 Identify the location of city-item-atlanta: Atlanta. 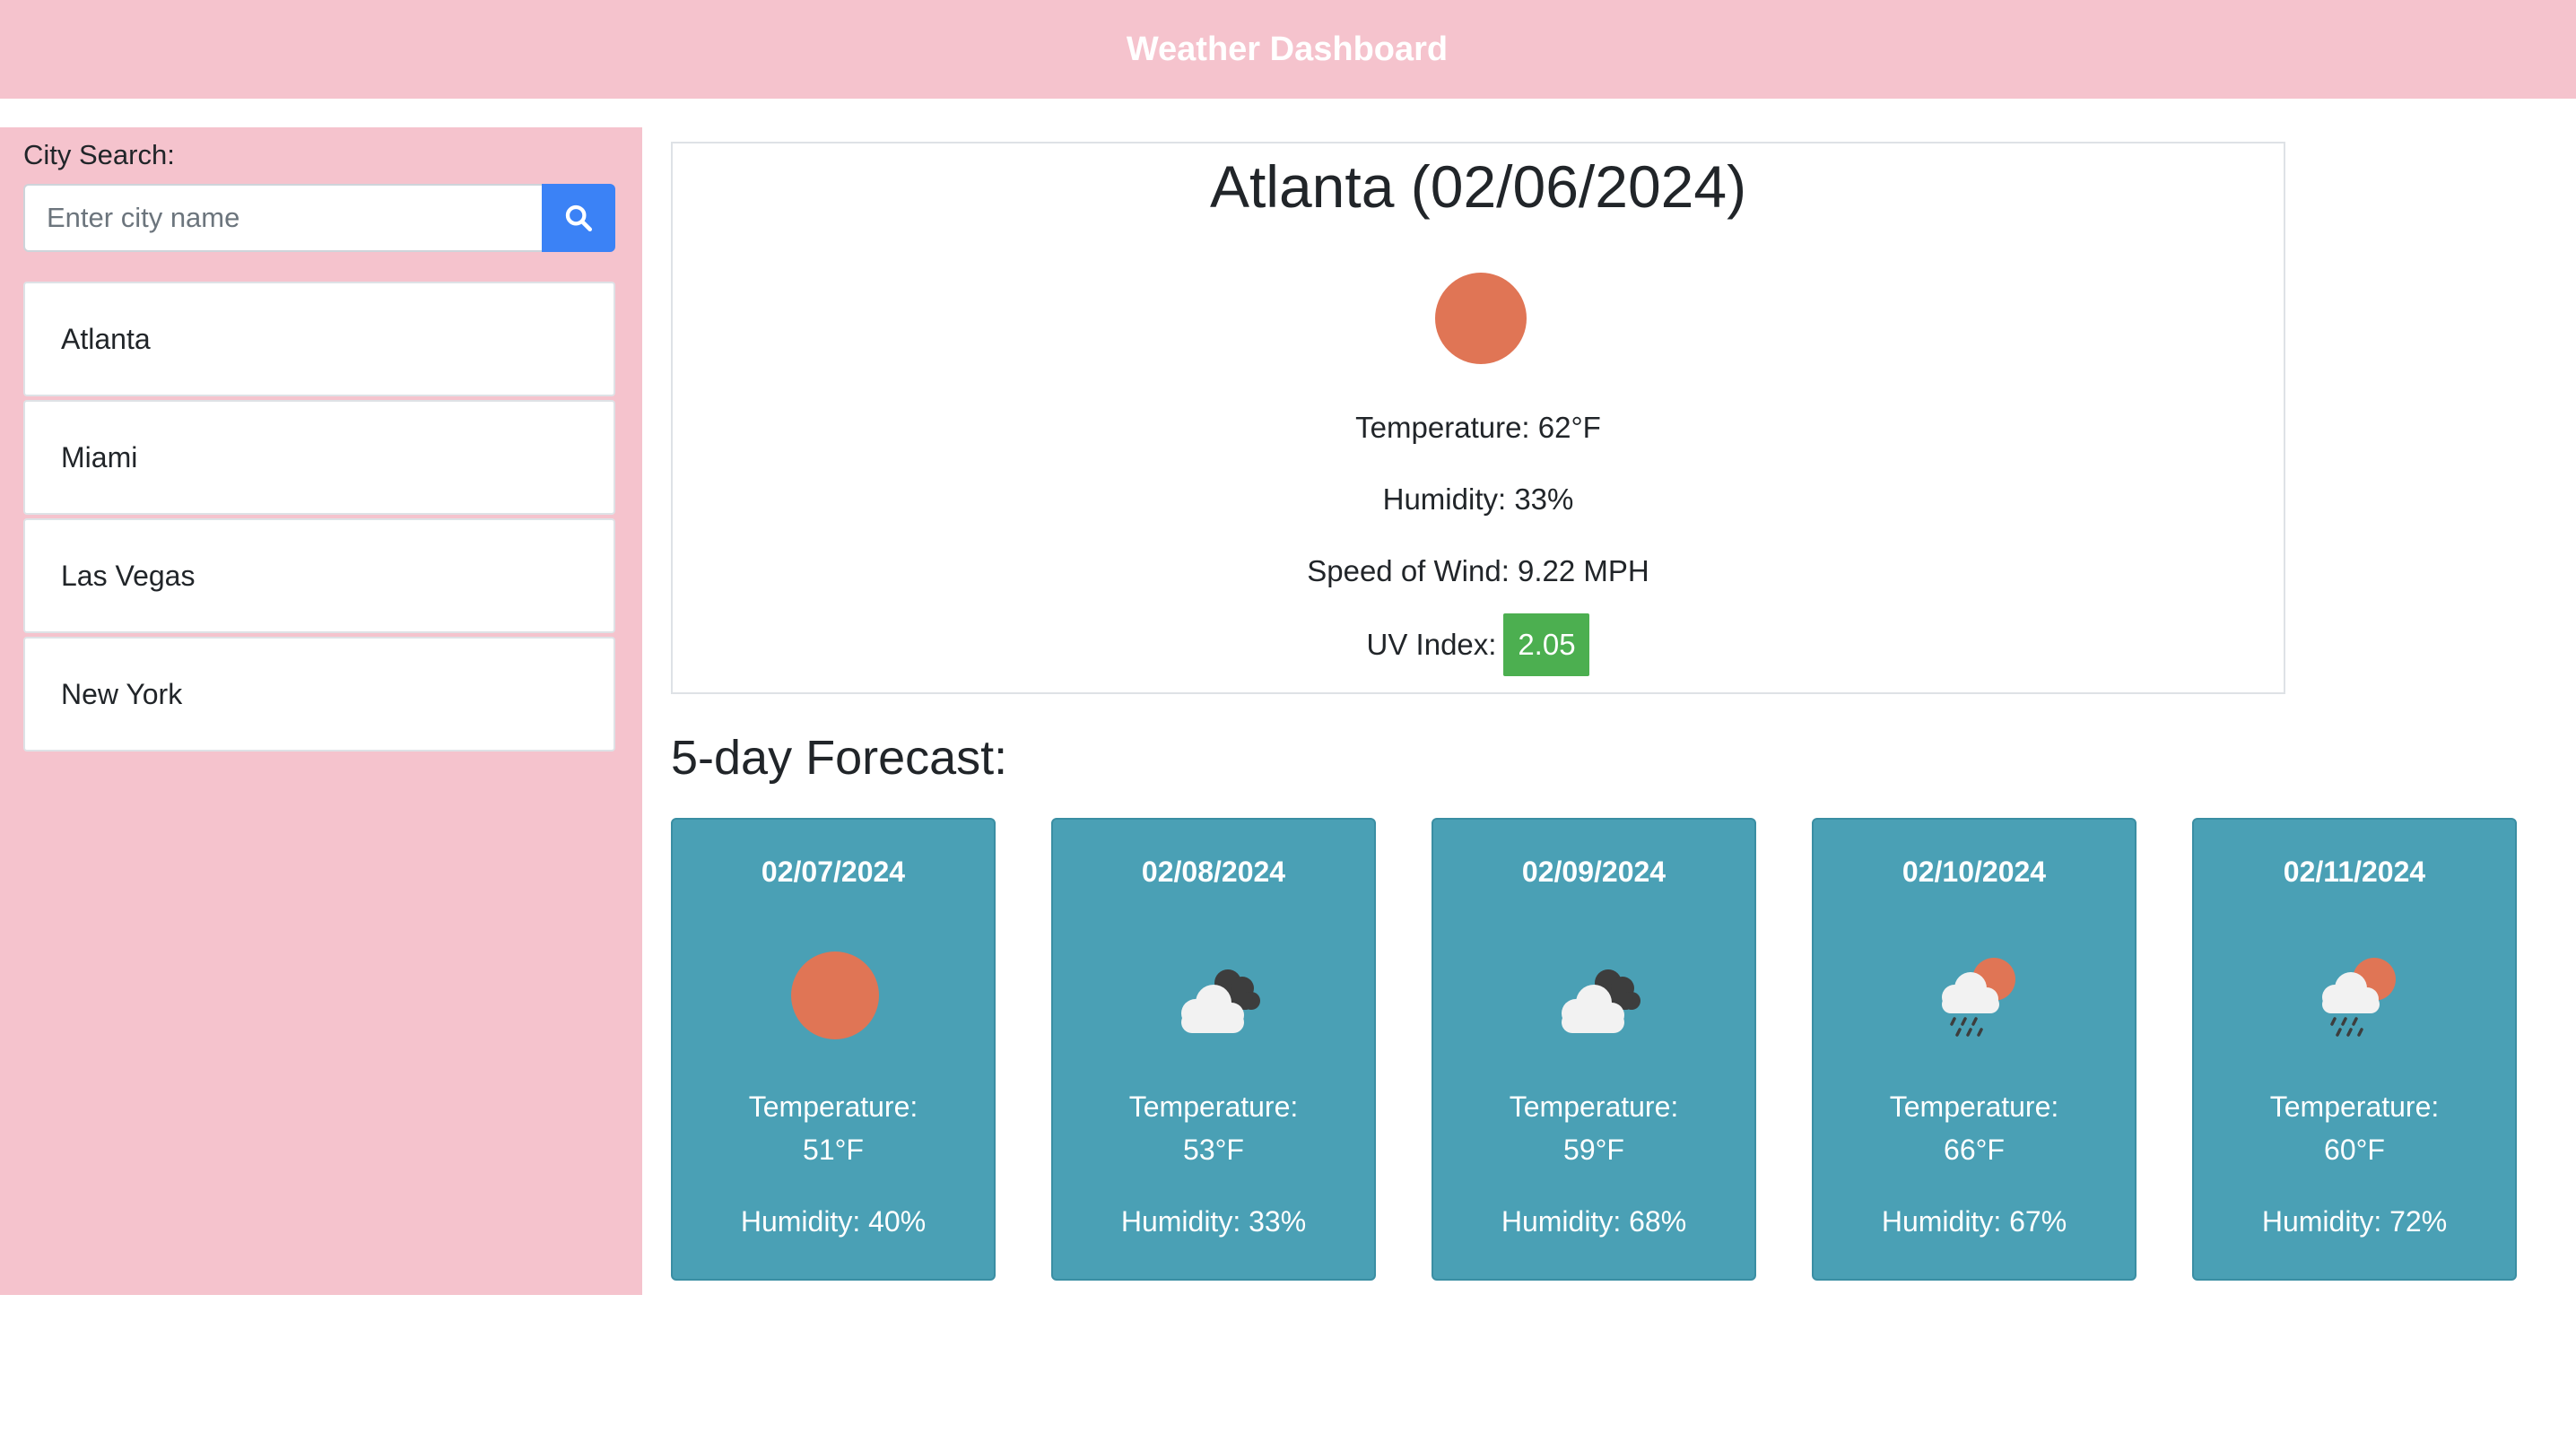
(319, 339).